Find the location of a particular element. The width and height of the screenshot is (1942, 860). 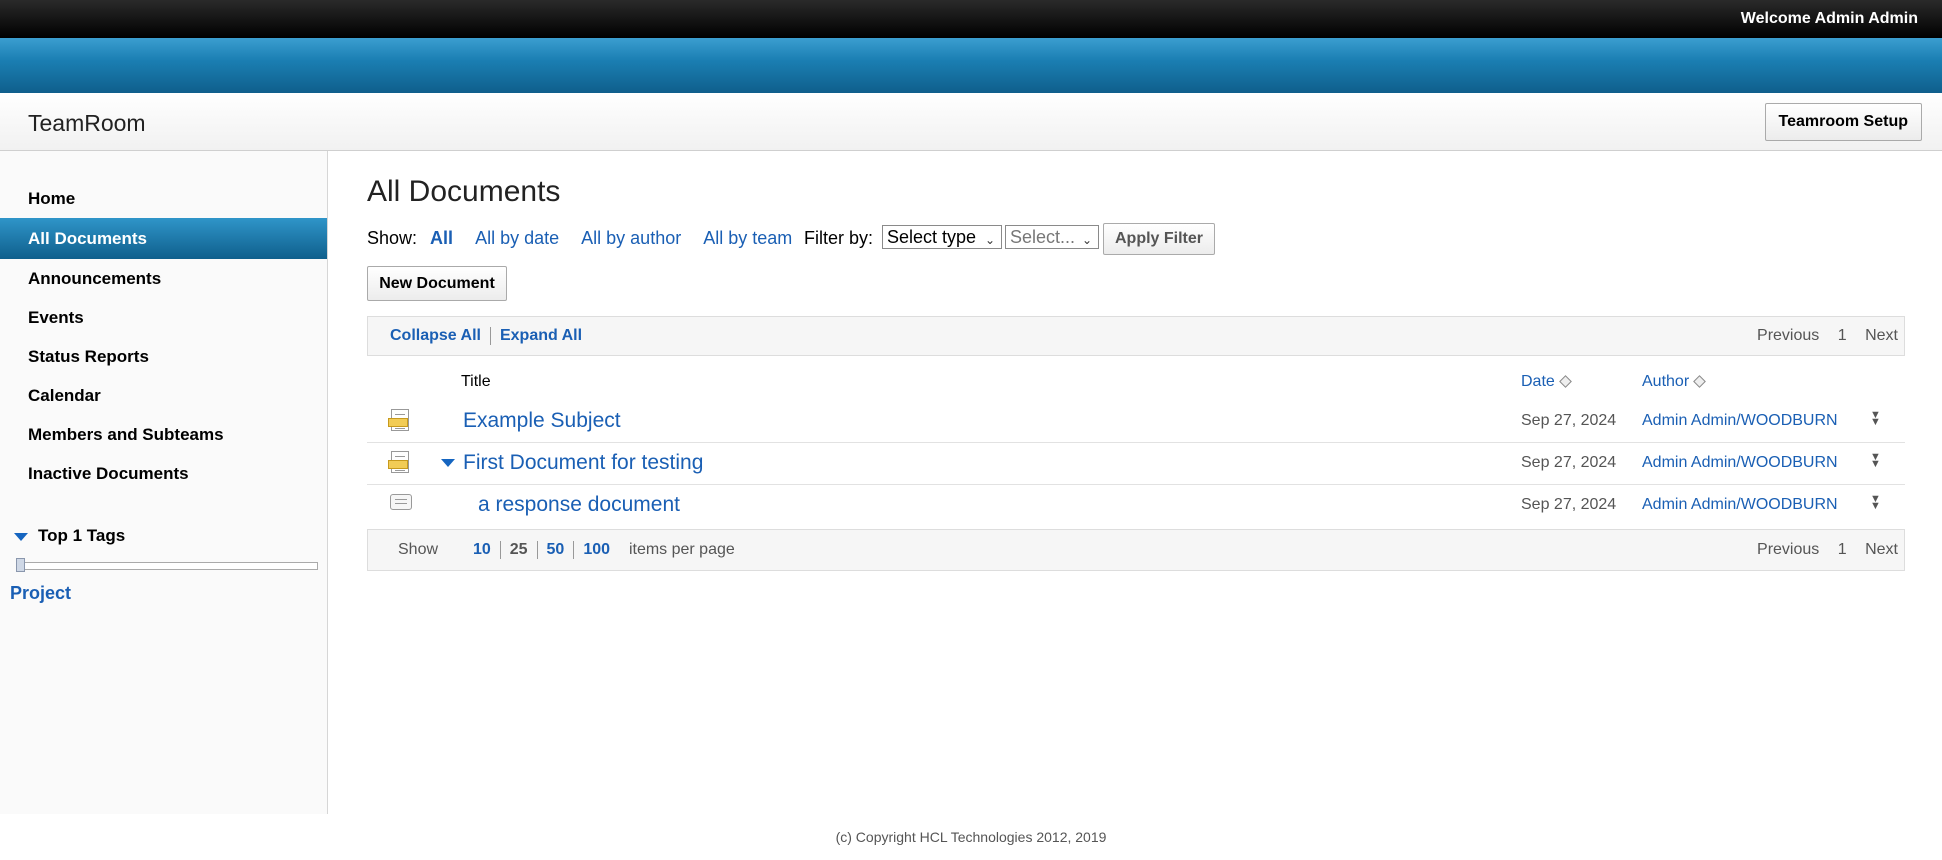

tags-heading: Top 1 Tags is located at coordinates (69, 536).